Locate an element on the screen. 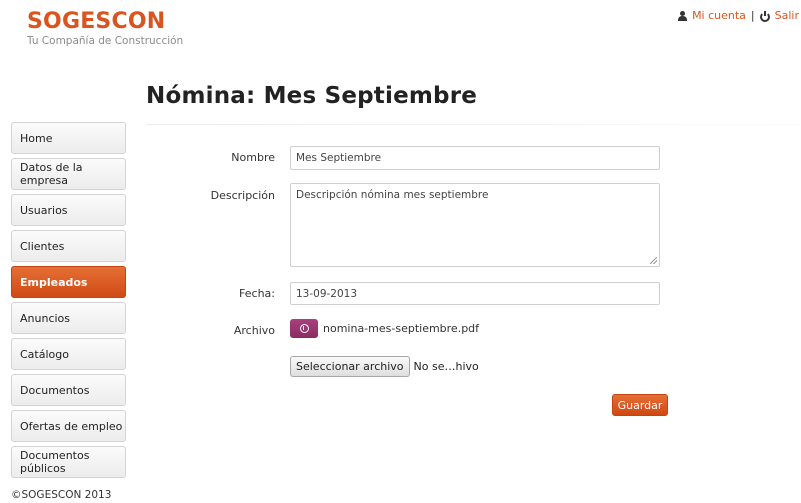 This screenshot has width=801, height=503. select-file-button: Seleccionar archivo is located at coordinates (350, 366).